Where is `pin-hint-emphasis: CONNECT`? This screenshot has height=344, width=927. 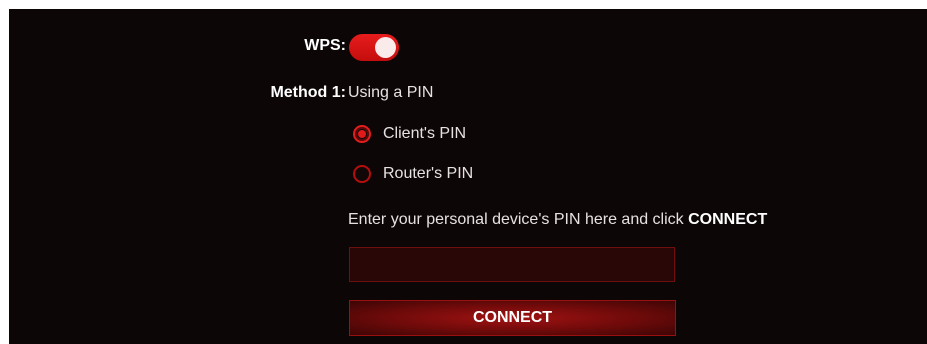
pin-hint-emphasis: CONNECT is located at coordinates (728, 219).